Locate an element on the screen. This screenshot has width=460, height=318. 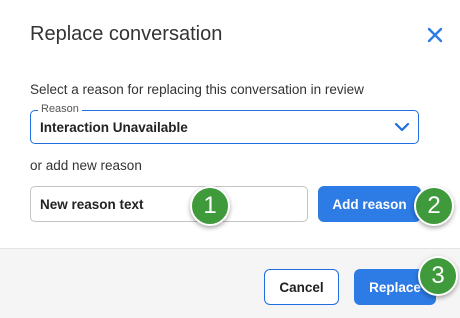
or-add-new-reason-label: or add new reason is located at coordinates (86, 165).